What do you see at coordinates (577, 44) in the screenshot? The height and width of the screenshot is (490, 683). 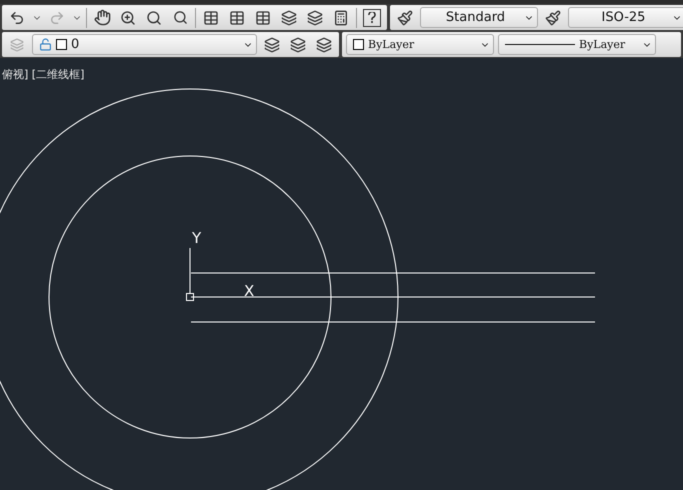 I see `linetype-dropdown: ByLayer` at bounding box center [577, 44].